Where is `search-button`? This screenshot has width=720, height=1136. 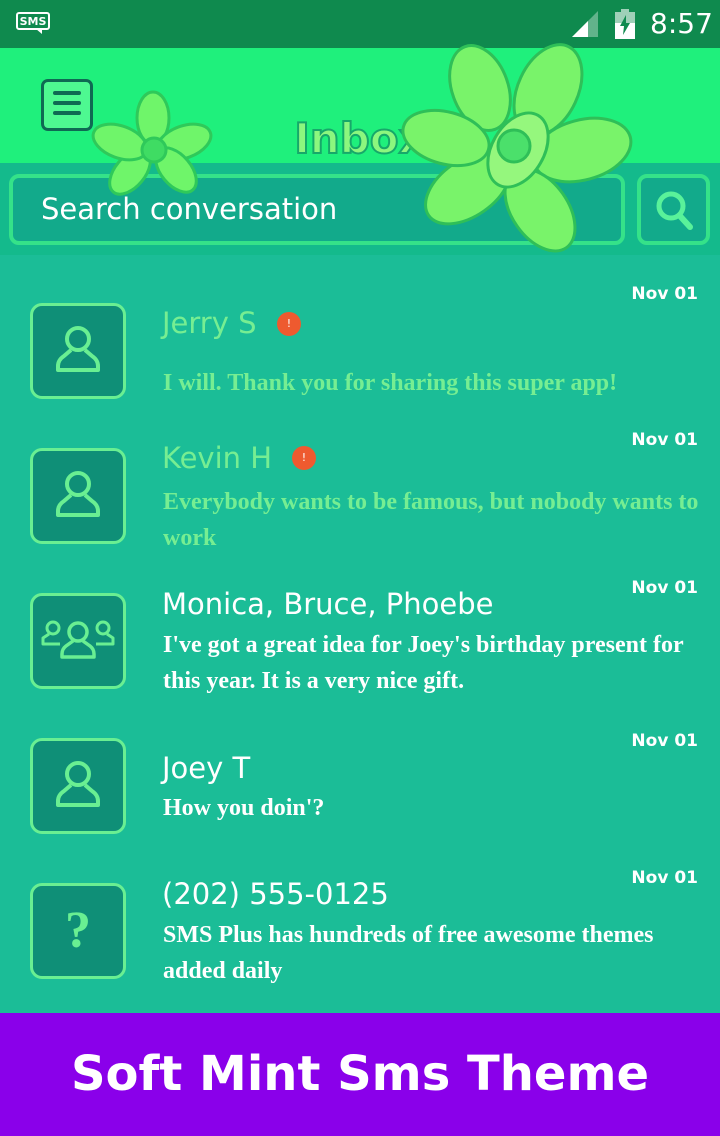
search-button is located at coordinates (673, 209).